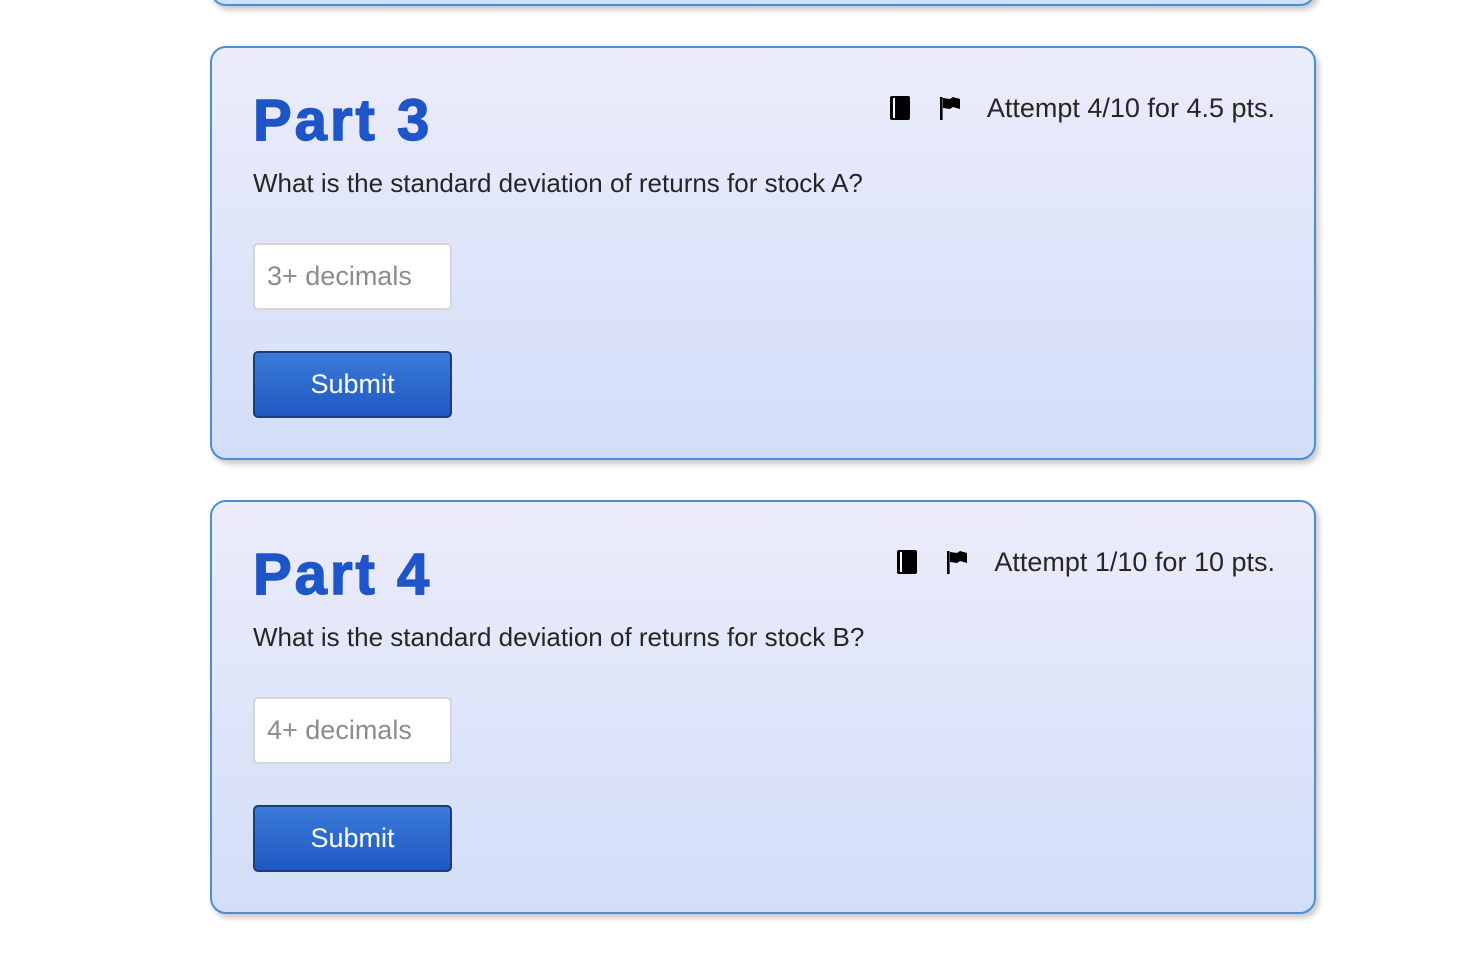  Describe the element at coordinates (342, 574) in the screenshot. I see `part-title: Part 4` at that location.